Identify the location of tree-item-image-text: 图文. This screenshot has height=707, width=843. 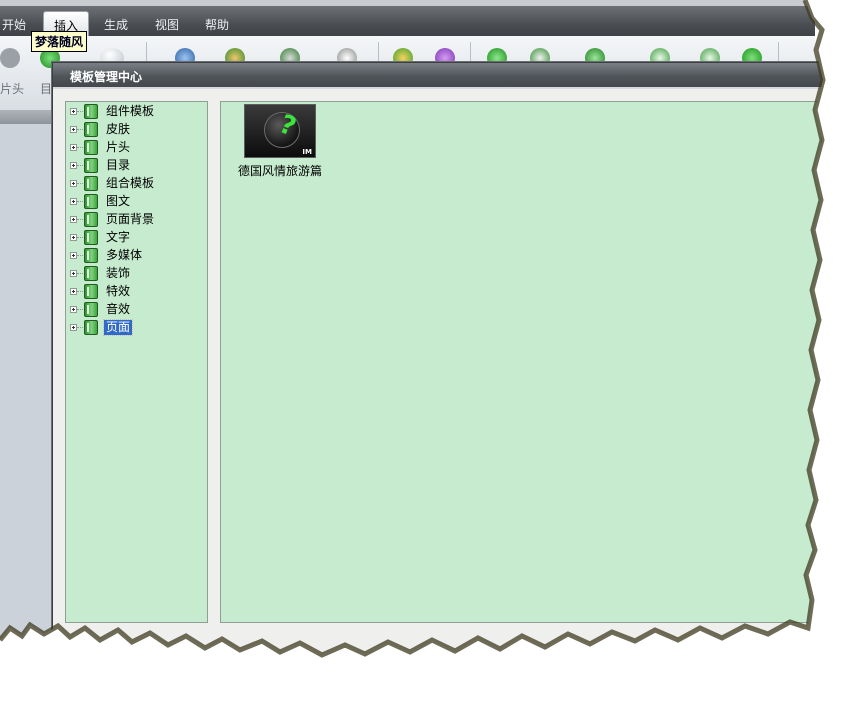
(136, 202).